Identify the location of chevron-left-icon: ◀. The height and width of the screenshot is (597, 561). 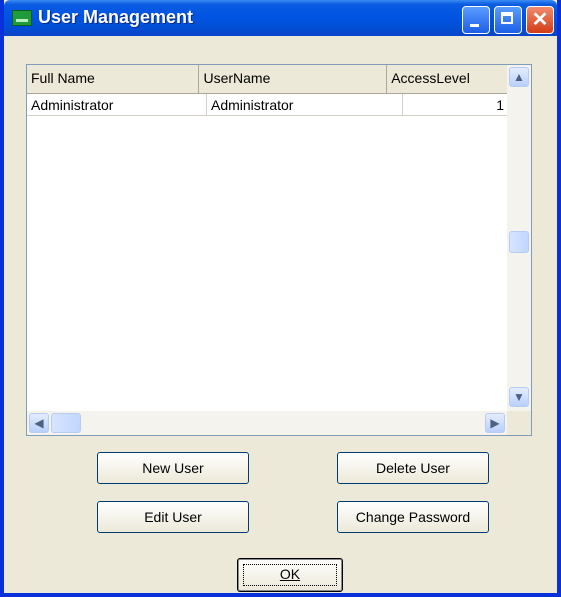
(39, 423).